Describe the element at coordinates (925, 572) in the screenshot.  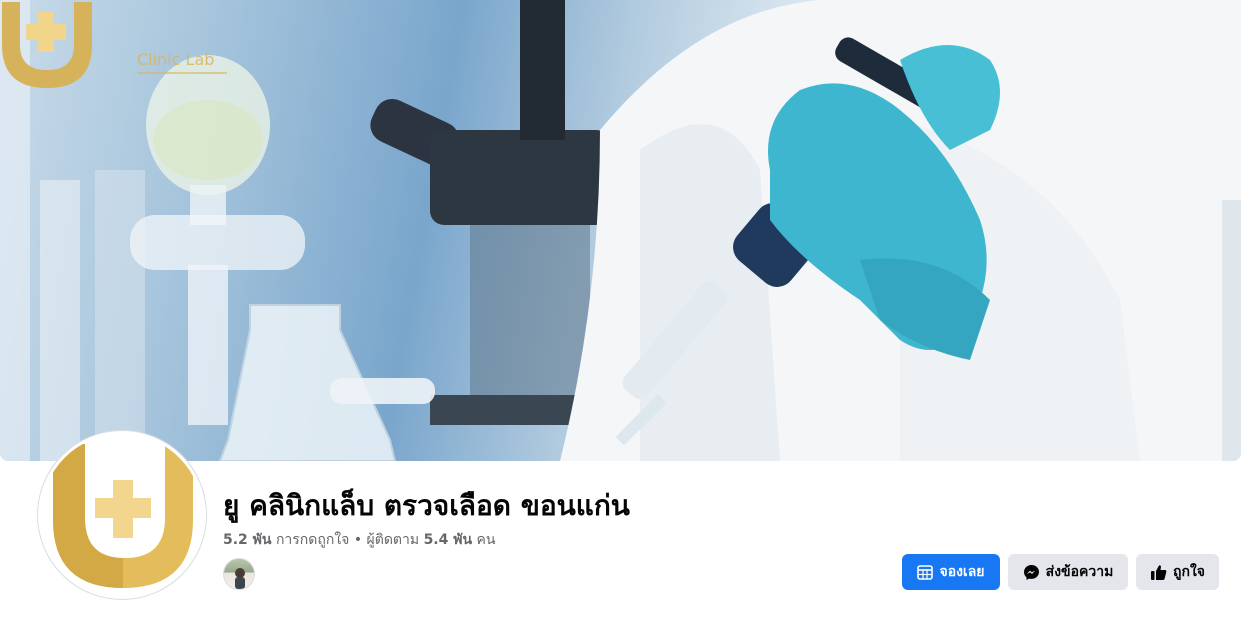
I see `calendar-icon` at that location.